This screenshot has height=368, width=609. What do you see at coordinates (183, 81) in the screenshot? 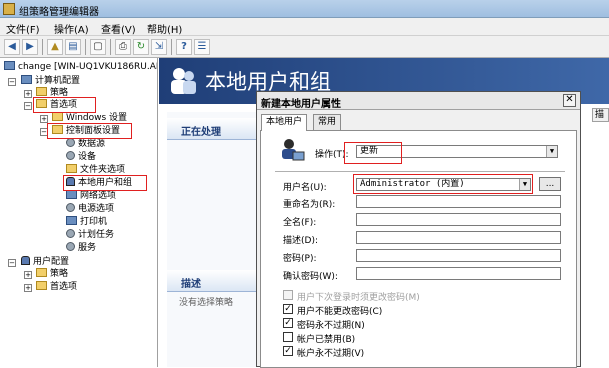
I see `users-group-icon` at bounding box center [183, 81].